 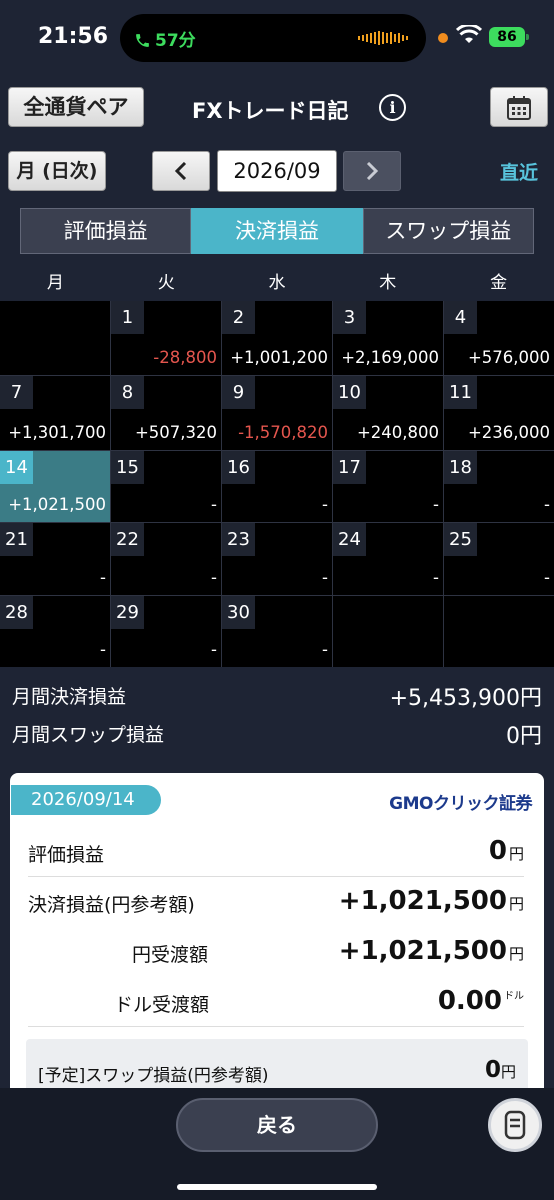 I want to click on detail-usd-value: 0.00 ドル, so click(x=480, y=1001).